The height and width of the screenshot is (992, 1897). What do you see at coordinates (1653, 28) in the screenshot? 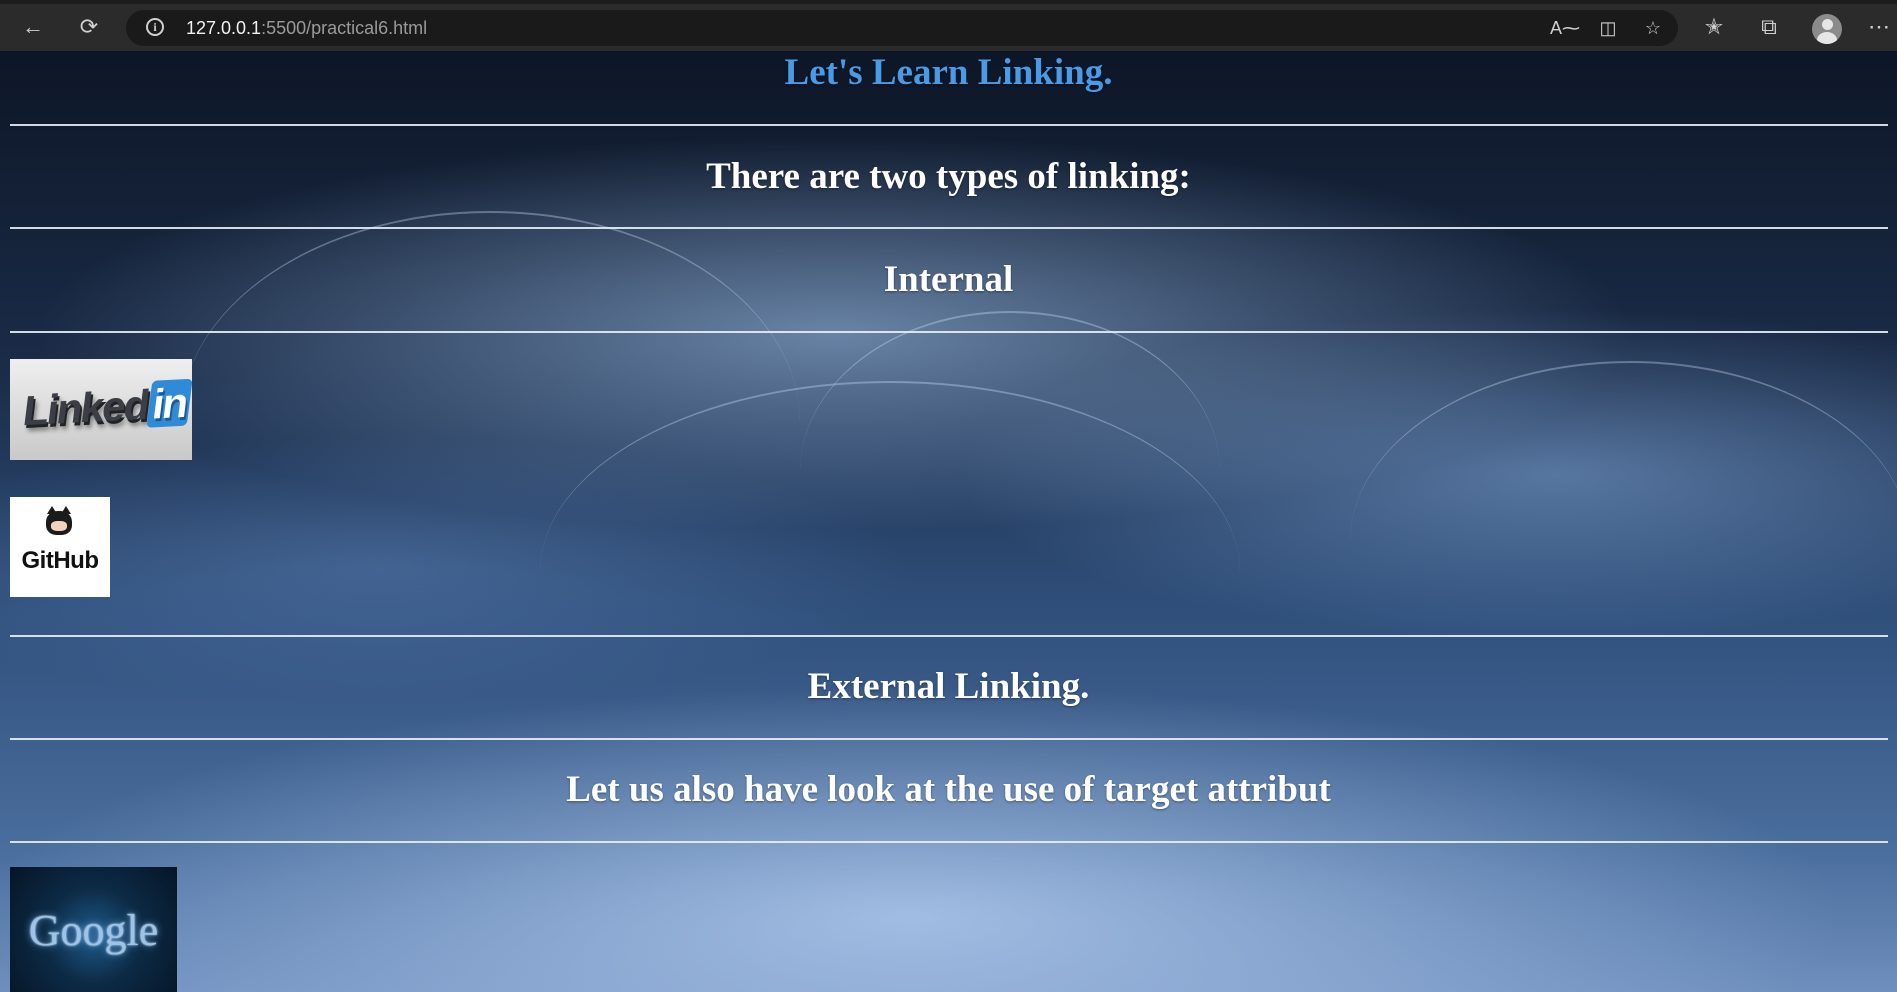
I see `add-favorite-icon: ☆` at bounding box center [1653, 28].